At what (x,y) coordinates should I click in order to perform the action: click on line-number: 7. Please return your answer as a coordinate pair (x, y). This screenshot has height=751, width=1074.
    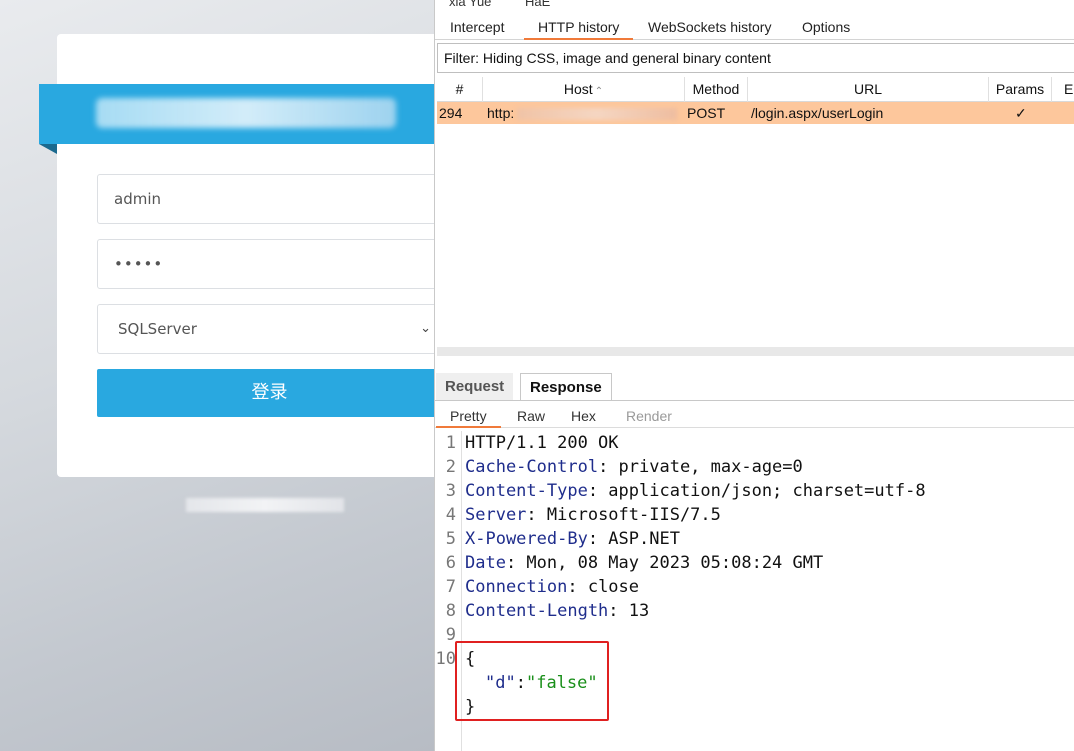
    Looking at the image, I should click on (450, 587).